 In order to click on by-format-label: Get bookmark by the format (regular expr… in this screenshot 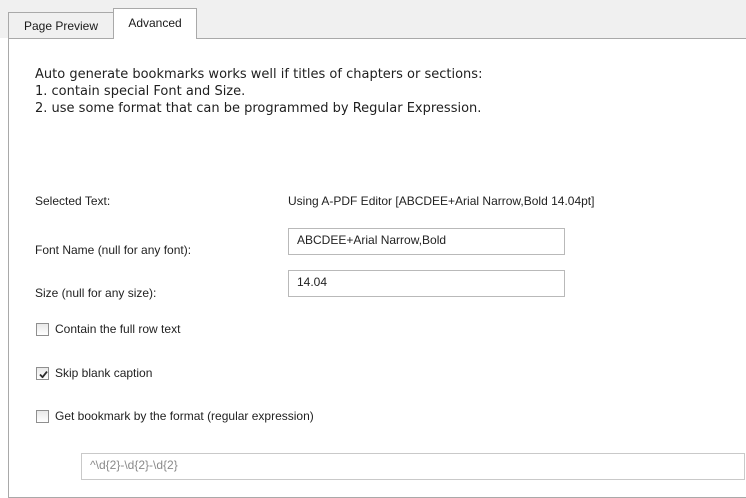, I will do `click(184, 416)`.